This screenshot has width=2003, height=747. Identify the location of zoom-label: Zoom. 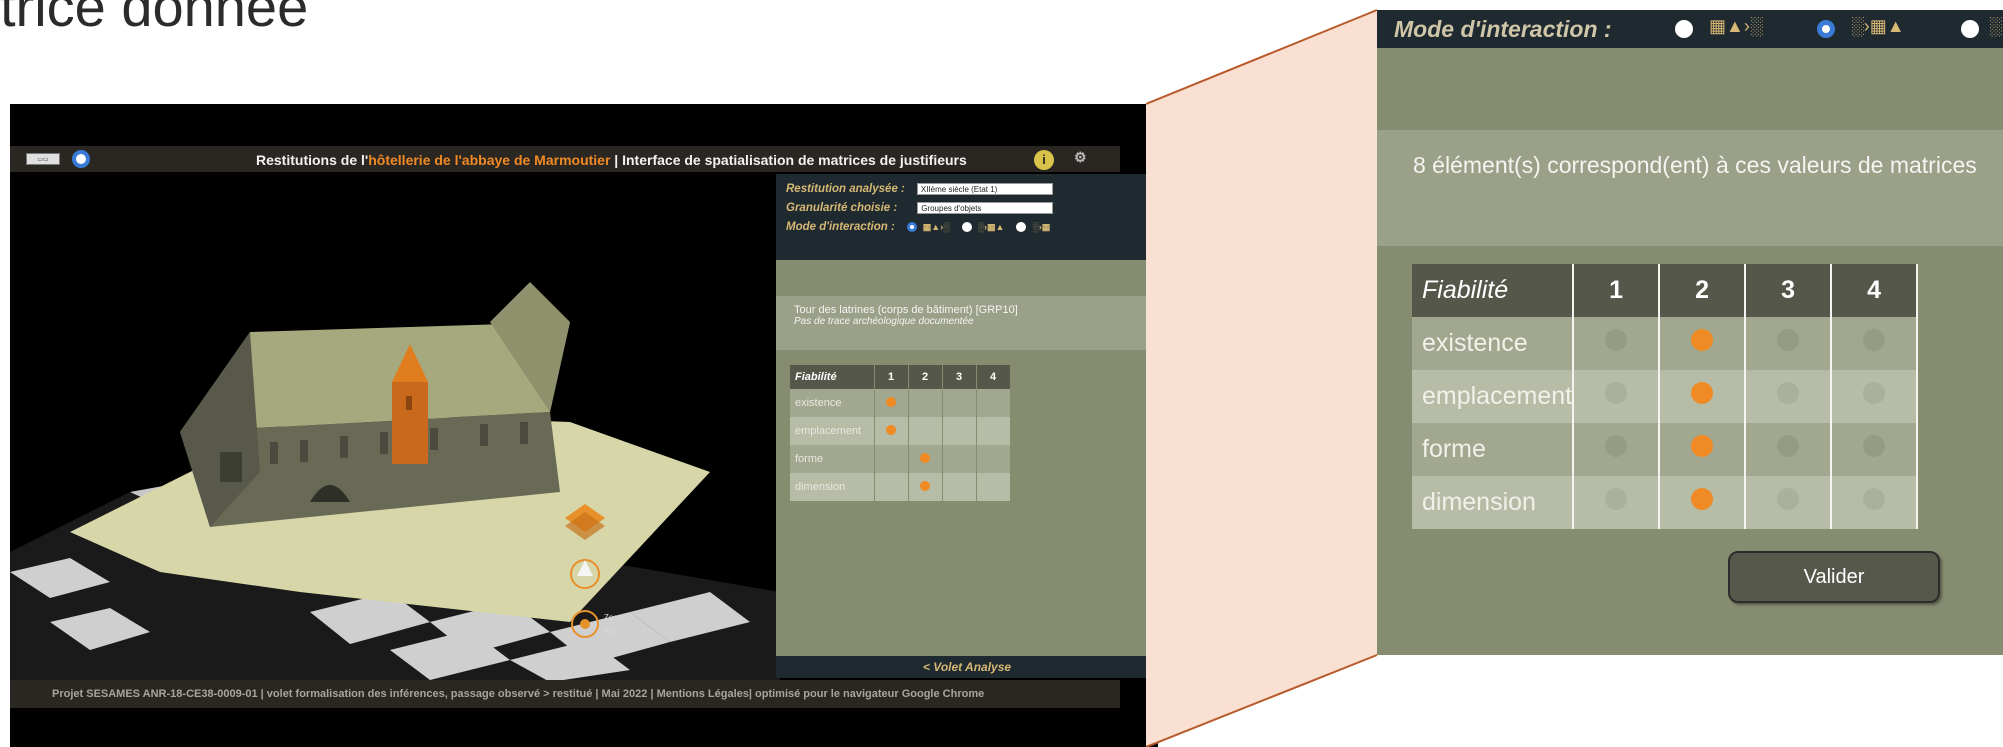
(614, 617).